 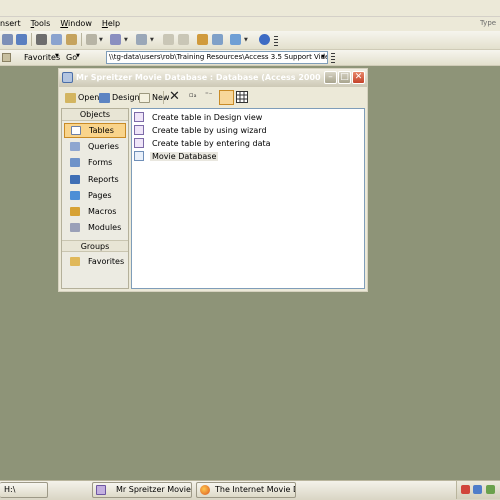 I want to click on access-icon, so click(x=101, y=490).